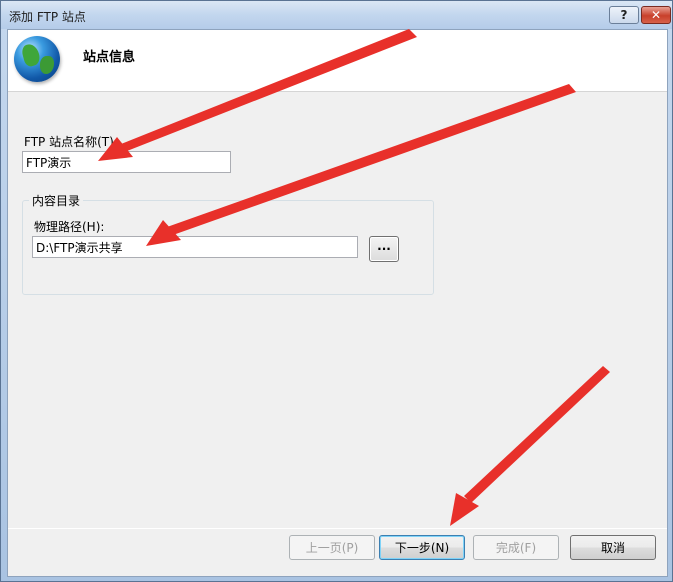  What do you see at coordinates (337, 528) in the screenshot?
I see `footer-separator` at bounding box center [337, 528].